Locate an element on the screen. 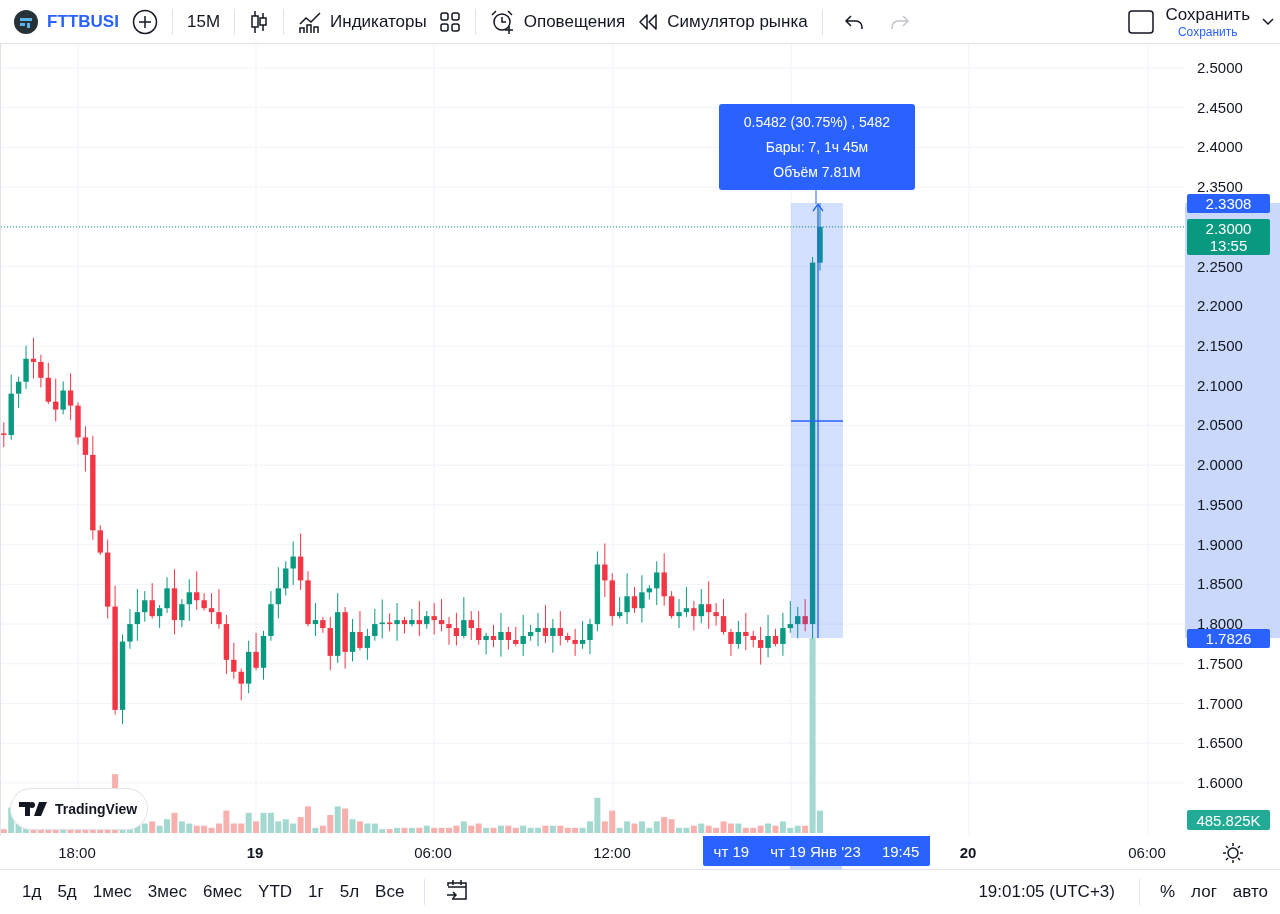 The width and height of the screenshot is (1280, 914). price-label: 2.4000 is located at coordinates (1220, 147).